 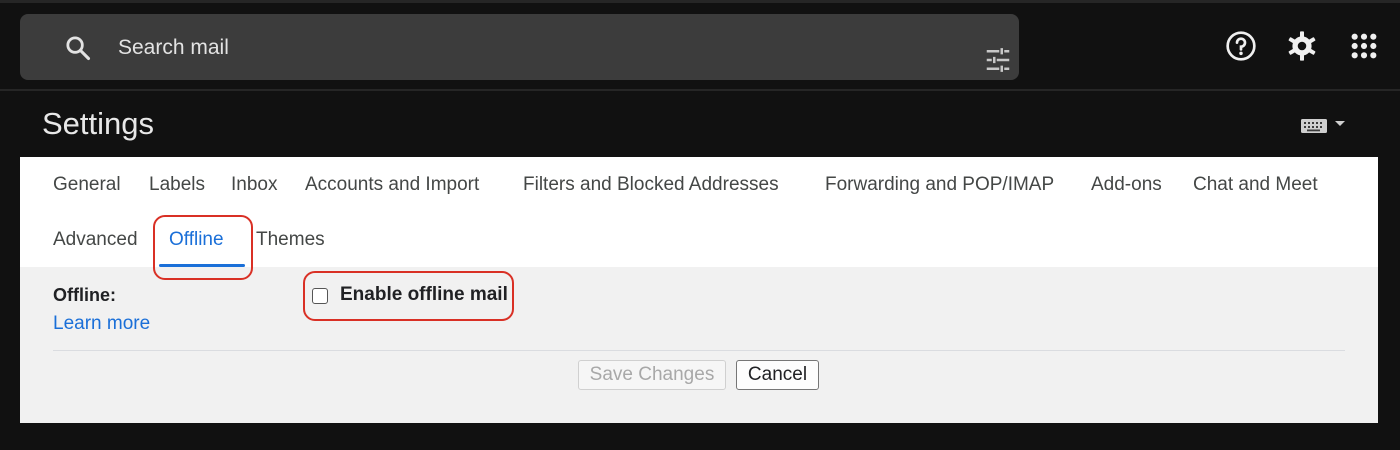 I want to click on top-strip, so click(x=700, y=1).